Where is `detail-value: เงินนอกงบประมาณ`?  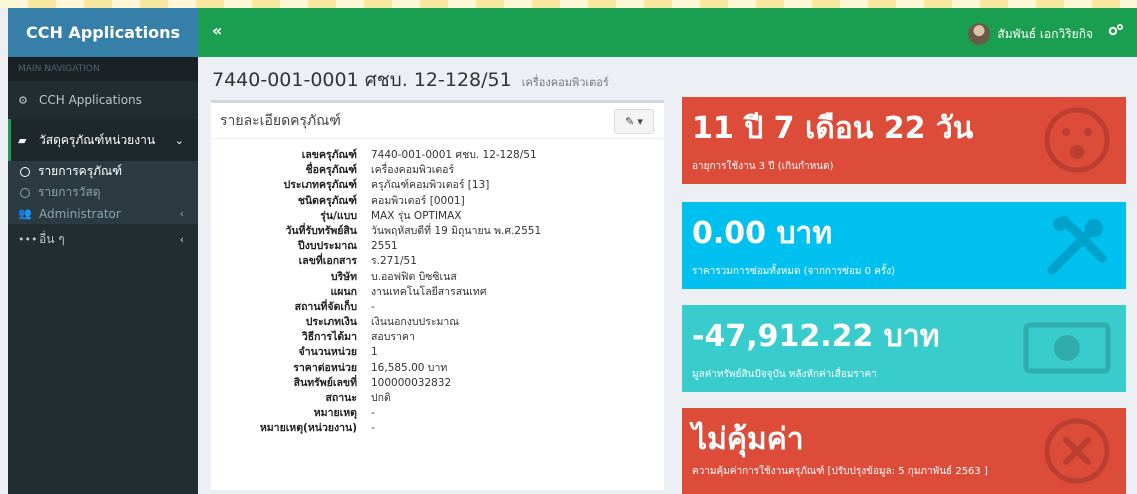 detail-value: เงินนอกงบประมาณ is located at coordinates (415, 322).